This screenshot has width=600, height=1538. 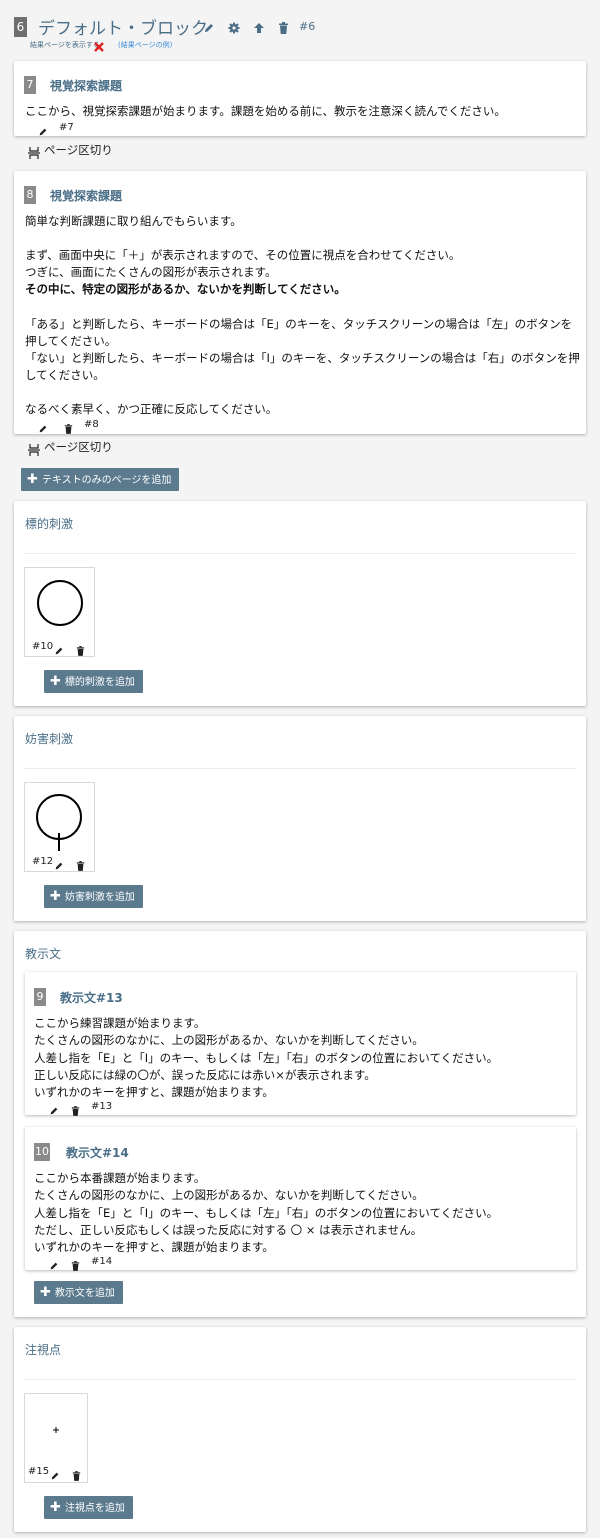 I want to click on edit-block-icon, so click(x=209, y=28).